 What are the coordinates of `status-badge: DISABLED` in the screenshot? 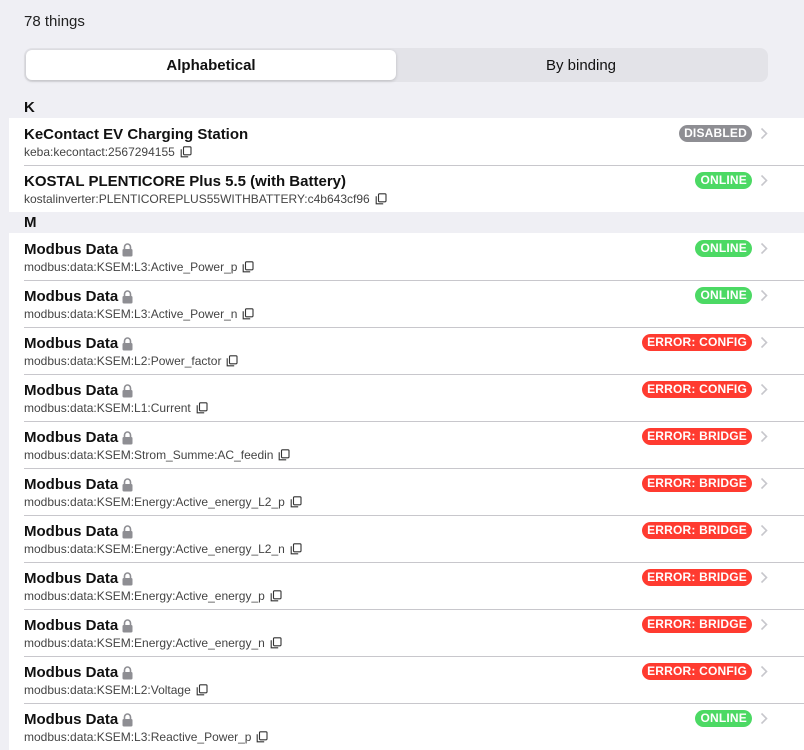 It's located at (715, 133).